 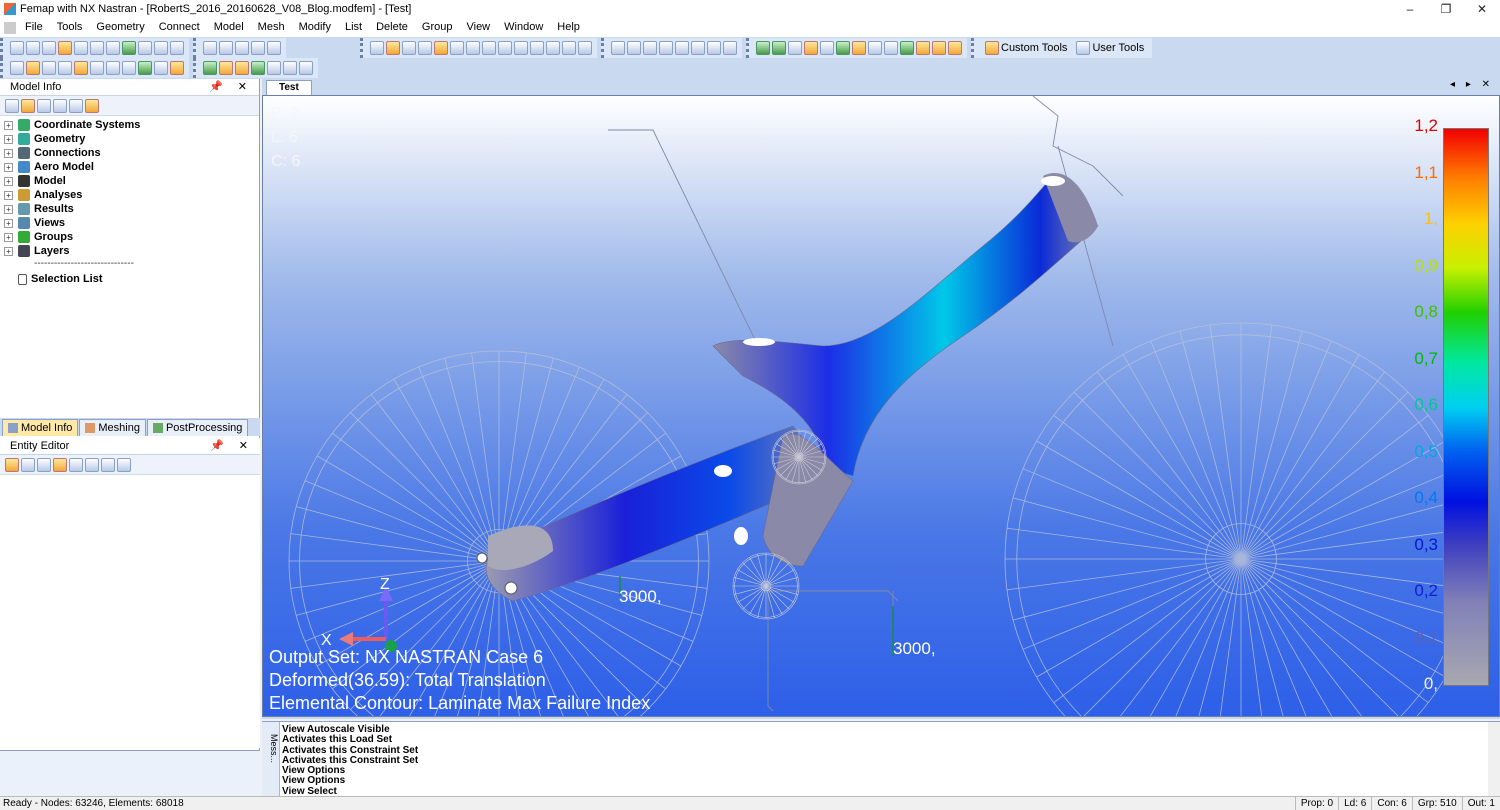 What do you see at coordinates (60, 105) in the screenshot?
I see `tree-arrow-icon` at bounding box center [60, 105].